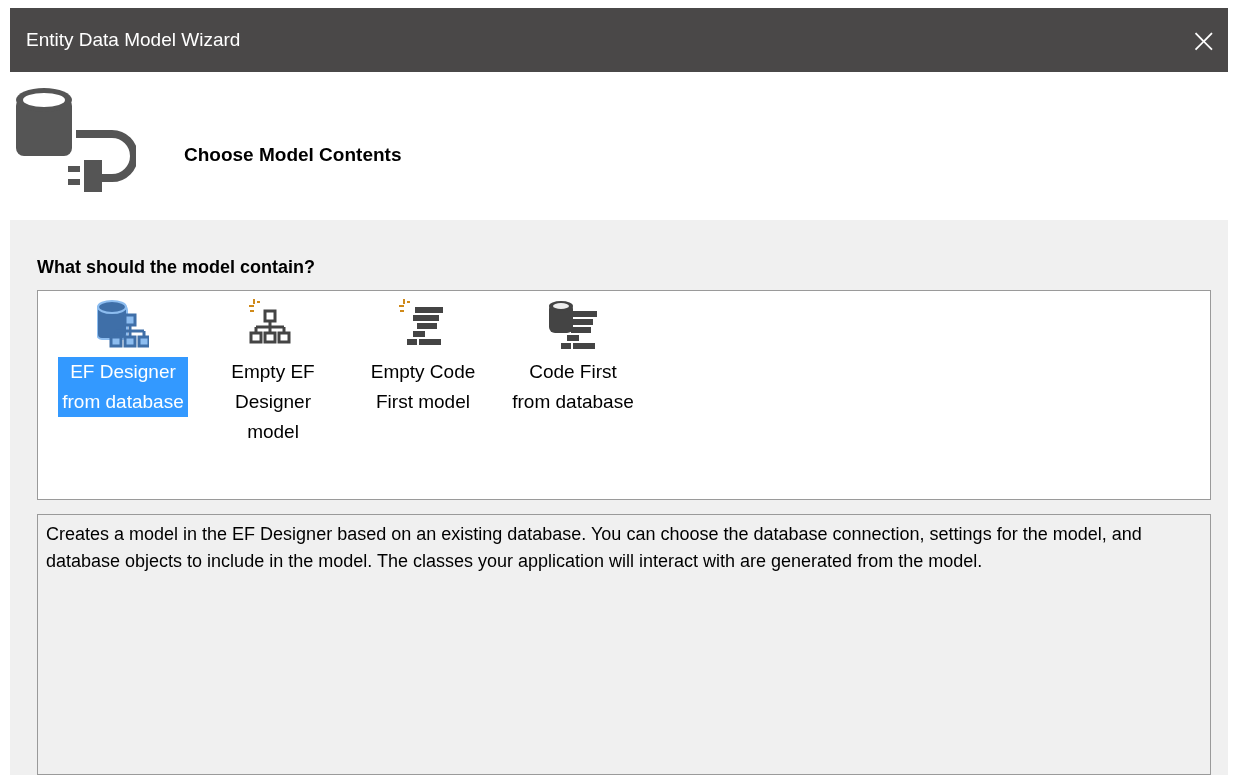 This screenshot has height=775, width=1237. What do you see at coordinates (293, 155) in the screenshot?
I see `page-heading: Choose Model Contents` at bounding box center [293, 155].